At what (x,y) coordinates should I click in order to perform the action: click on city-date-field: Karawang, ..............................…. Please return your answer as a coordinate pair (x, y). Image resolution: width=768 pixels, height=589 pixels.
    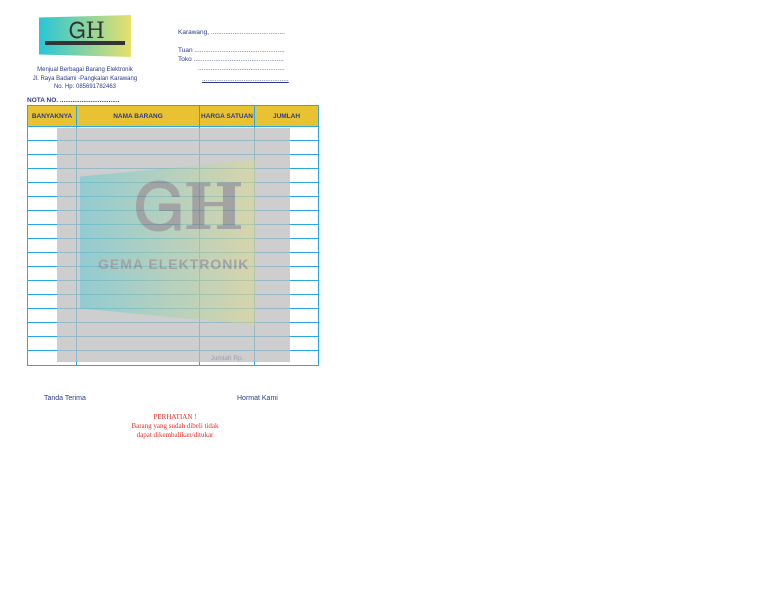
    Looking at the image, I should click on (231, 32).